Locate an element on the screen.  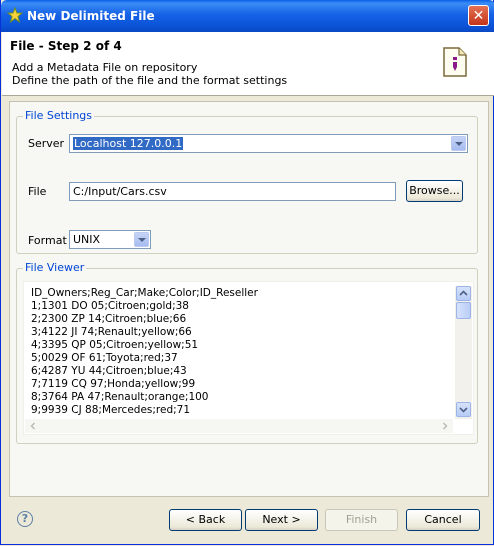
horizontal-scrollbar is located at coordinates (239, 426).